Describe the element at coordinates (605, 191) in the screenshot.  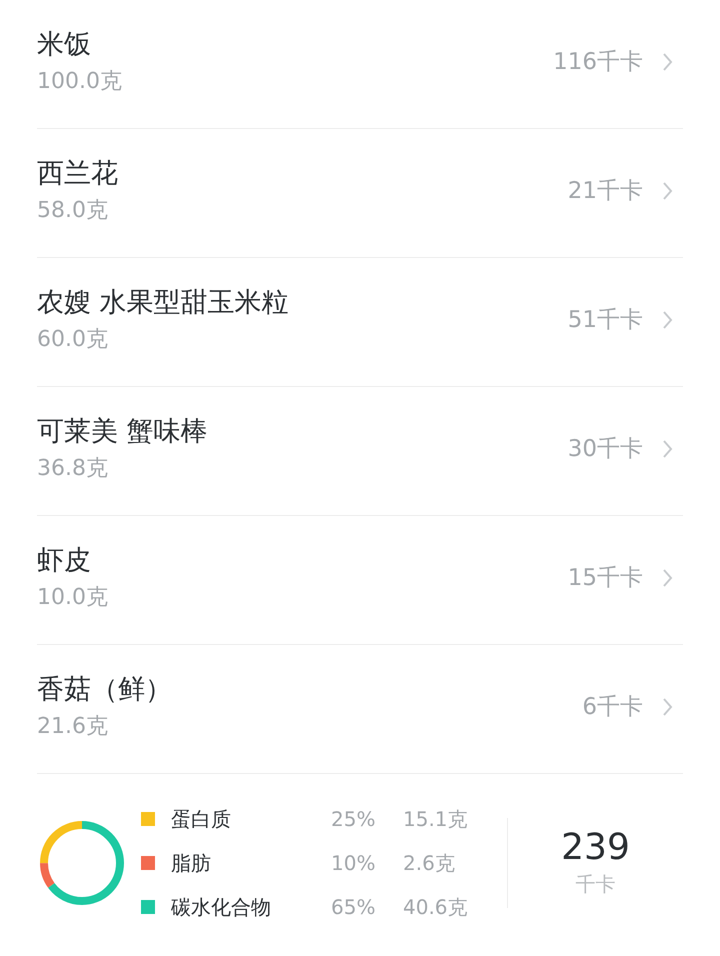
I see `calories: 21千卡` at that location.